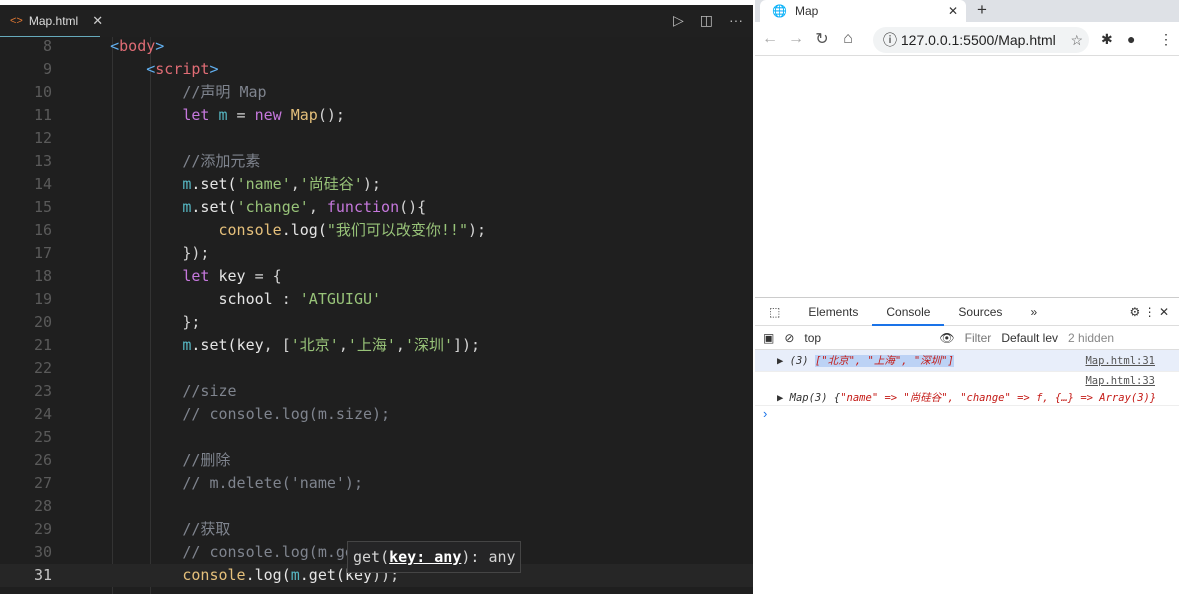 Image resolution: width=1179 pixels, height=594 pixels. Describe the element at coordinates (789, 338) in the screenshot. I see `clear-console-icon: ⊘` at that location.